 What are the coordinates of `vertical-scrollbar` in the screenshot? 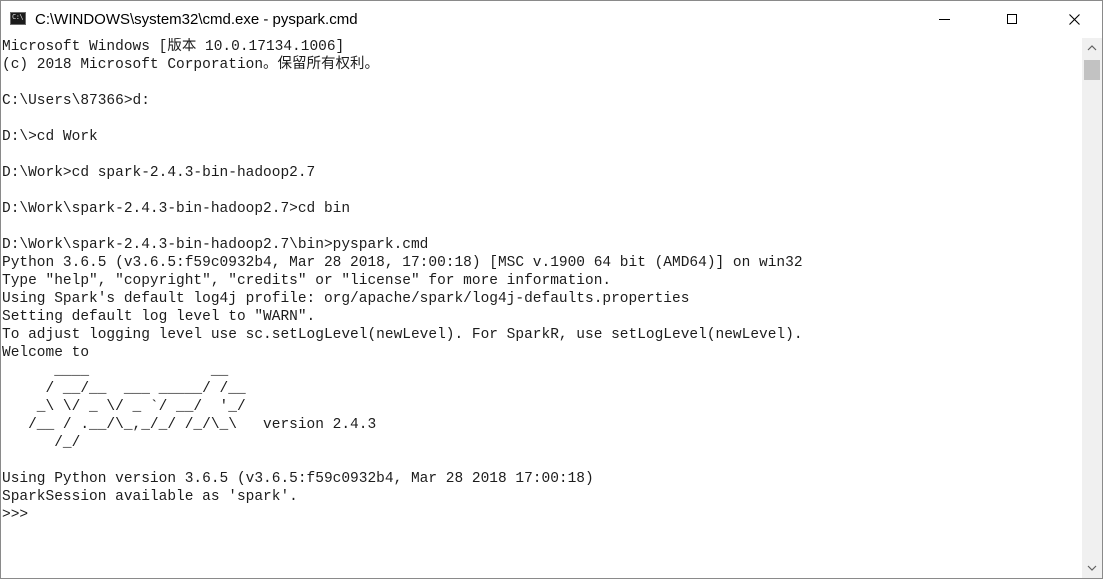 It's located at (1092, 308).